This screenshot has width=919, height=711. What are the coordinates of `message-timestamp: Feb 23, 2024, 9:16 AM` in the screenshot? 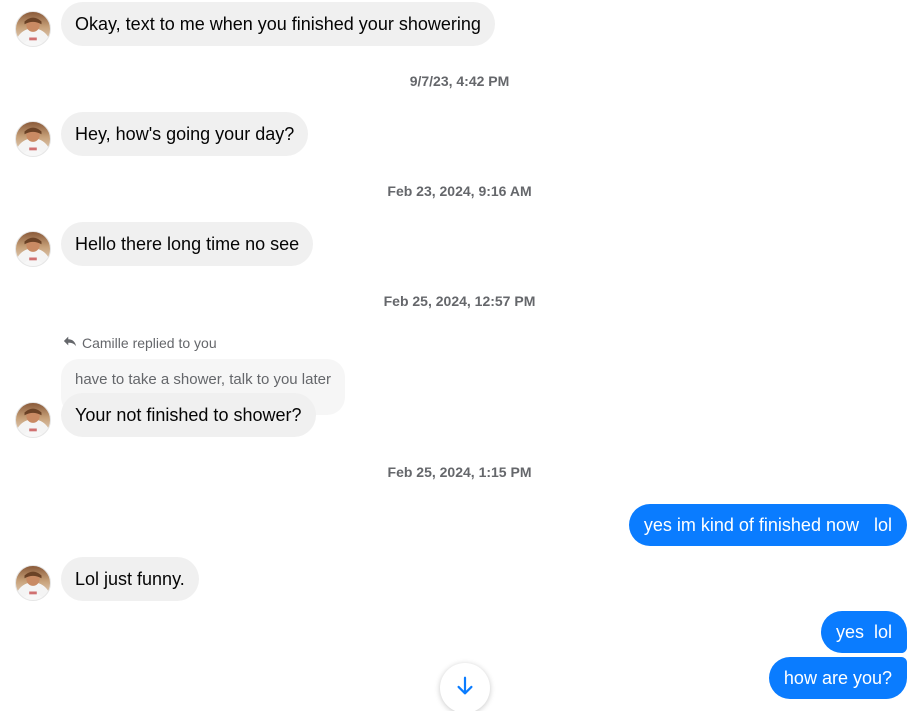 It's located at (459, 191).